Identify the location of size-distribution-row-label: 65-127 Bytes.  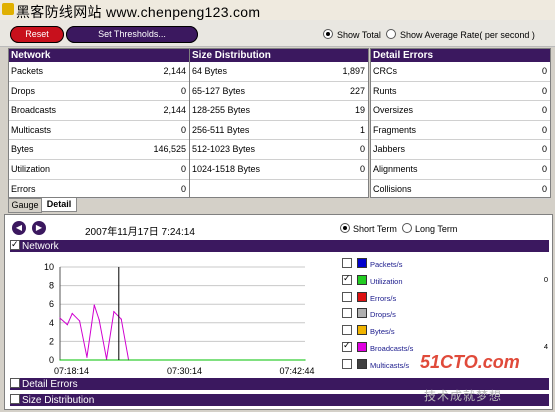
(219, 90).